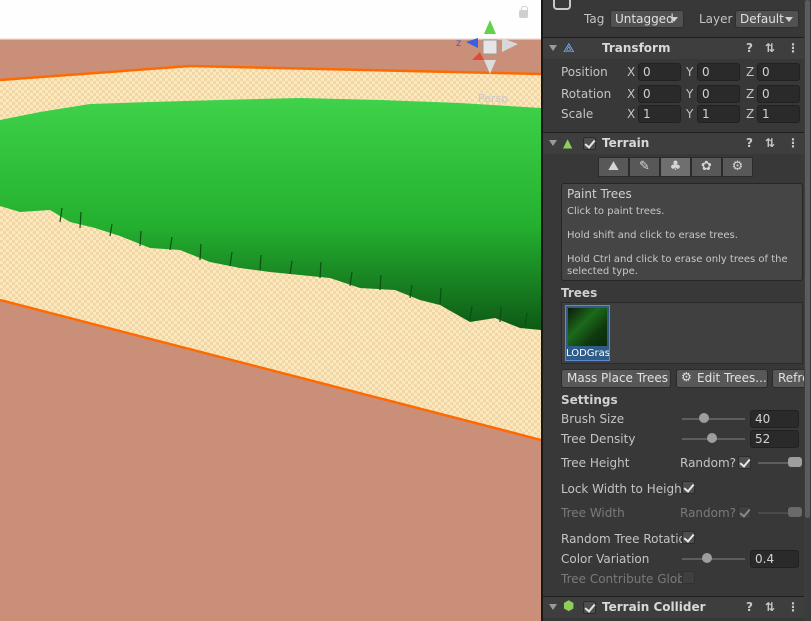  Describe the element at coordinates (774, 419) in the screenshot. I see `brush-size-field: 40` at that location.